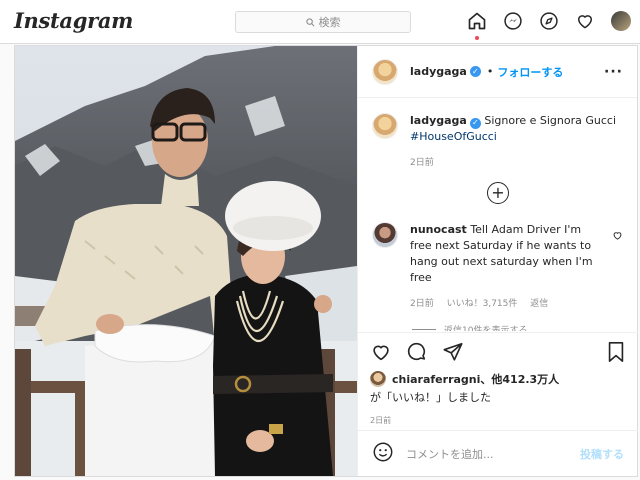 Image resolution: width=640 pixels, height=480 pixels. I want to click on search-input: 検索, so click(323, 22).